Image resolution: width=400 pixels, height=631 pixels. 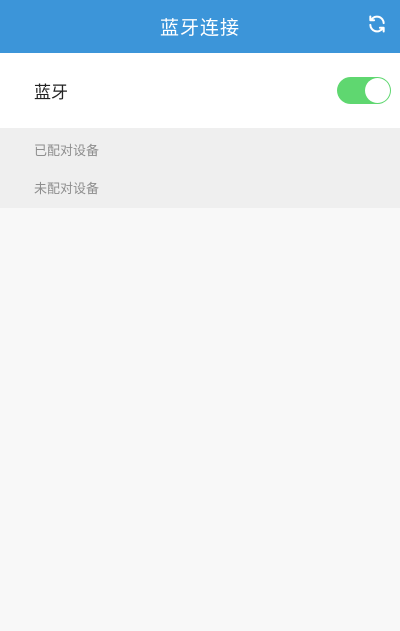 What do you see at coordinates (200, 188) in the screenshot?
I see `unpaired-devices-header: 未配对设备` at bounding box center [200, 188].